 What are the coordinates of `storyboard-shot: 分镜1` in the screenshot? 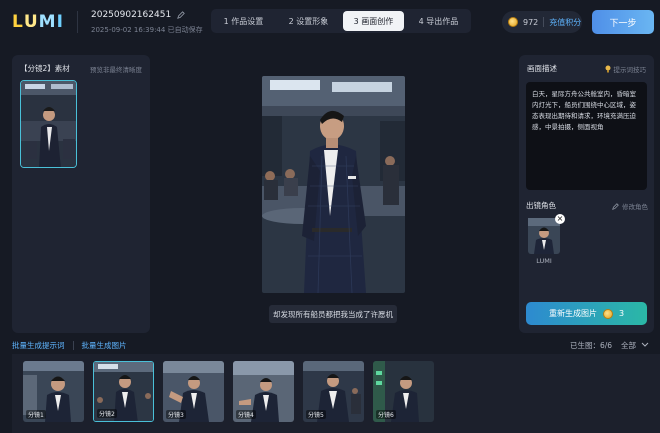 It's located at (53, 391).